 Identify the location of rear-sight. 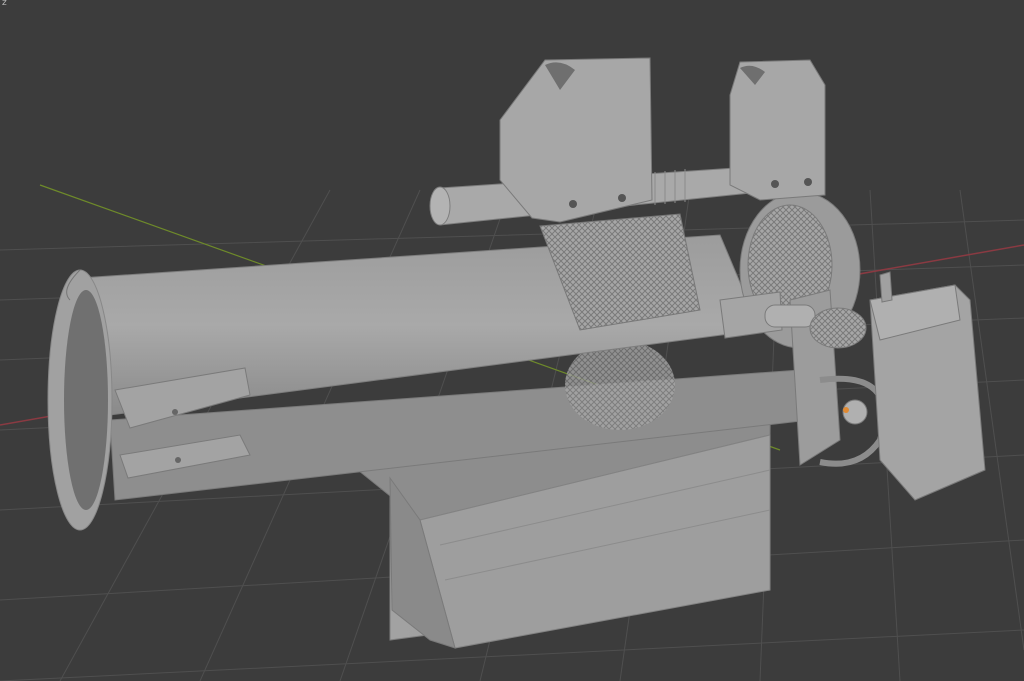
(777, 130).